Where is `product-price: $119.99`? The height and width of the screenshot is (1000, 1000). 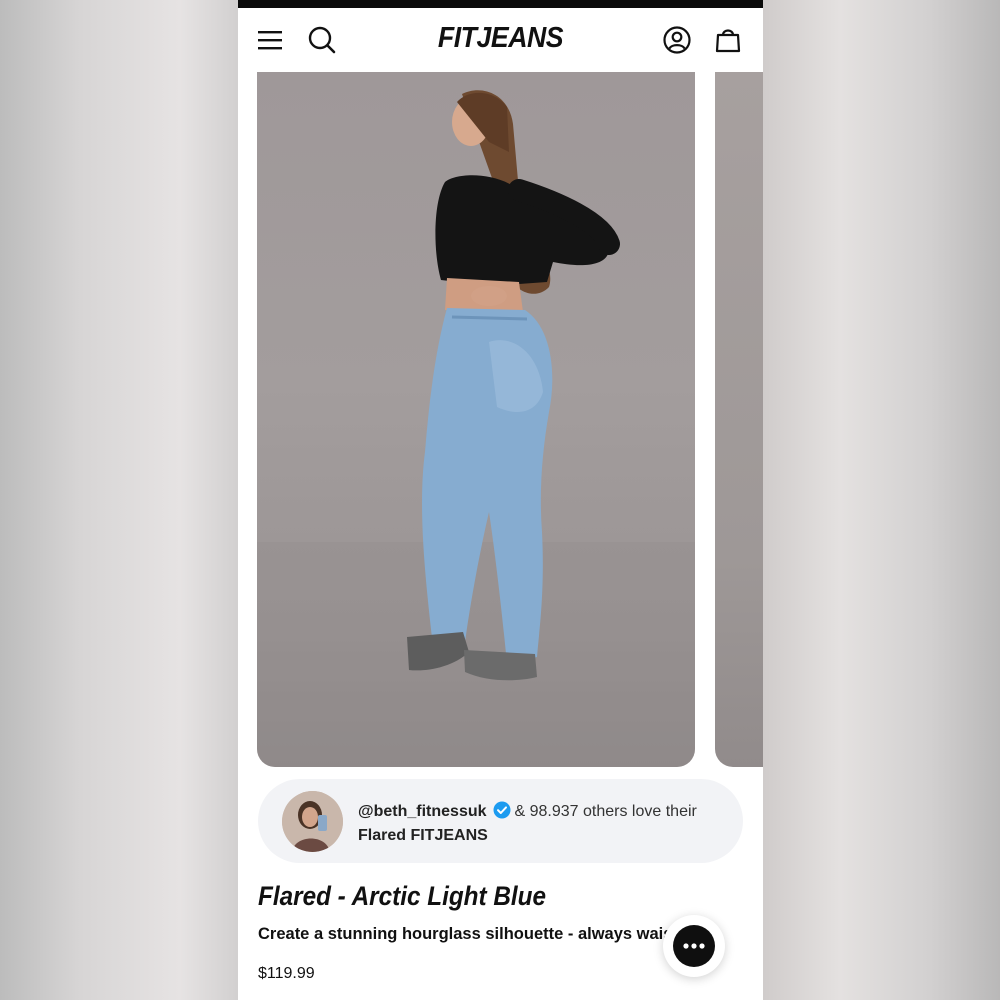
product-price: $119.99 is located at coordinates (286, 973).